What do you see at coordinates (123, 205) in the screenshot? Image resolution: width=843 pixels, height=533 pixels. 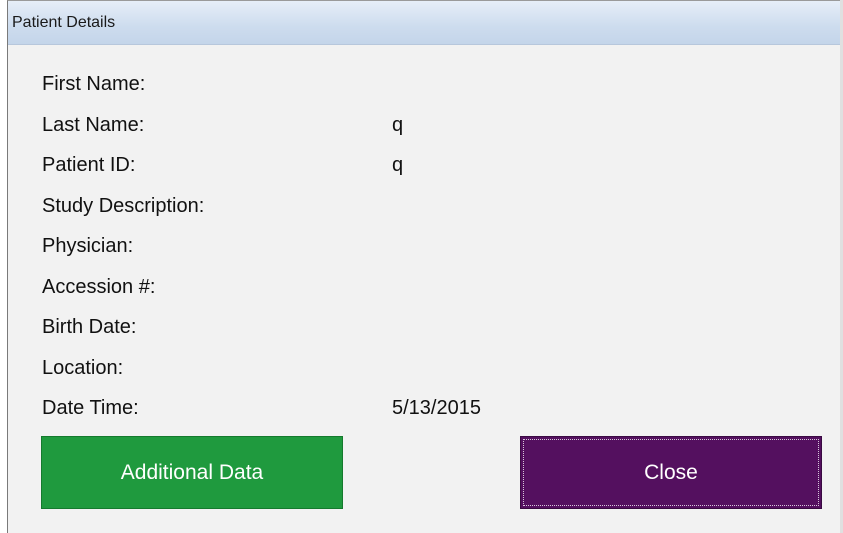 I see `study-description-label: Study Description:` at bounding box center [123, 205].